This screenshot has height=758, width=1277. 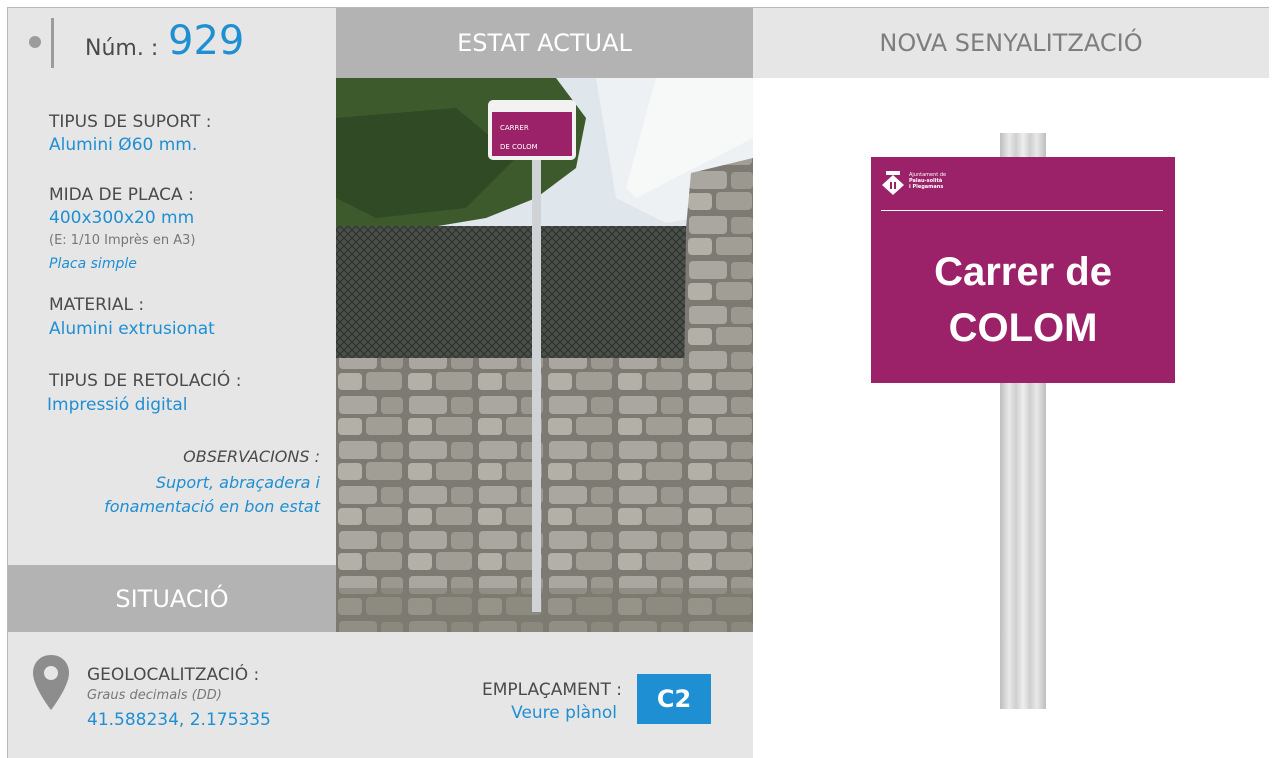 I want to click on map-link: Veure plànol, so click(x=564, y=713).